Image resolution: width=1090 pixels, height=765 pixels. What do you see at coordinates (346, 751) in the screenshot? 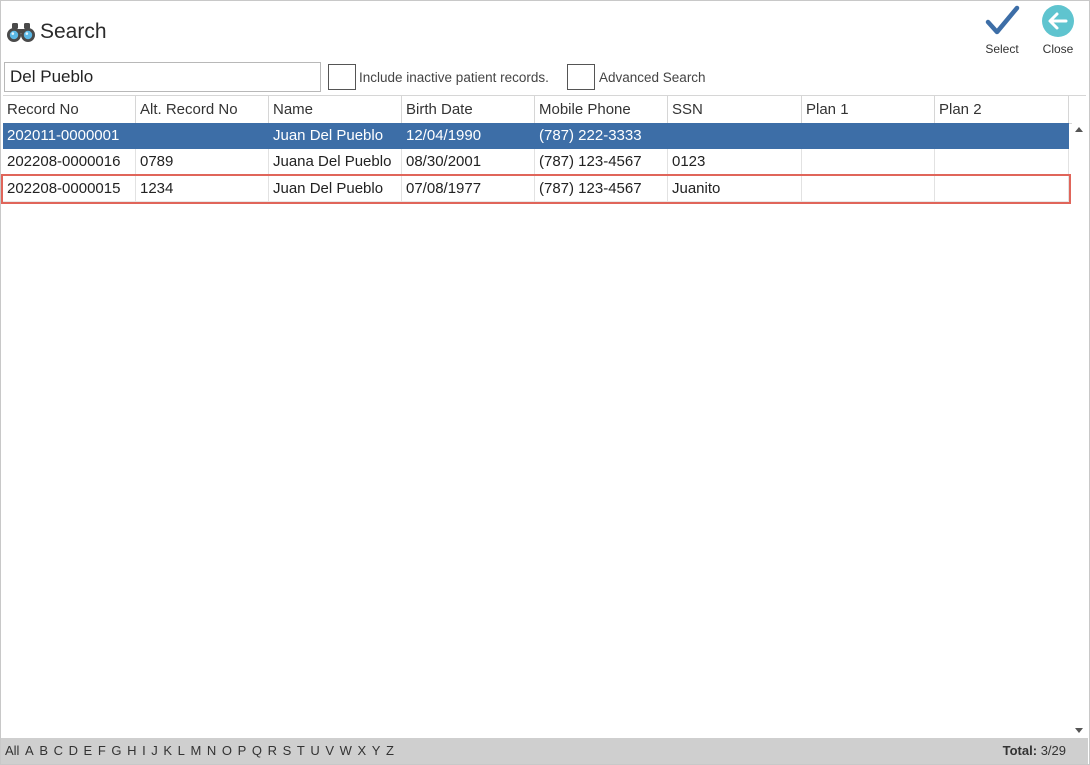
I see `letter-filter-w: W` at bounding box center [346, 751].